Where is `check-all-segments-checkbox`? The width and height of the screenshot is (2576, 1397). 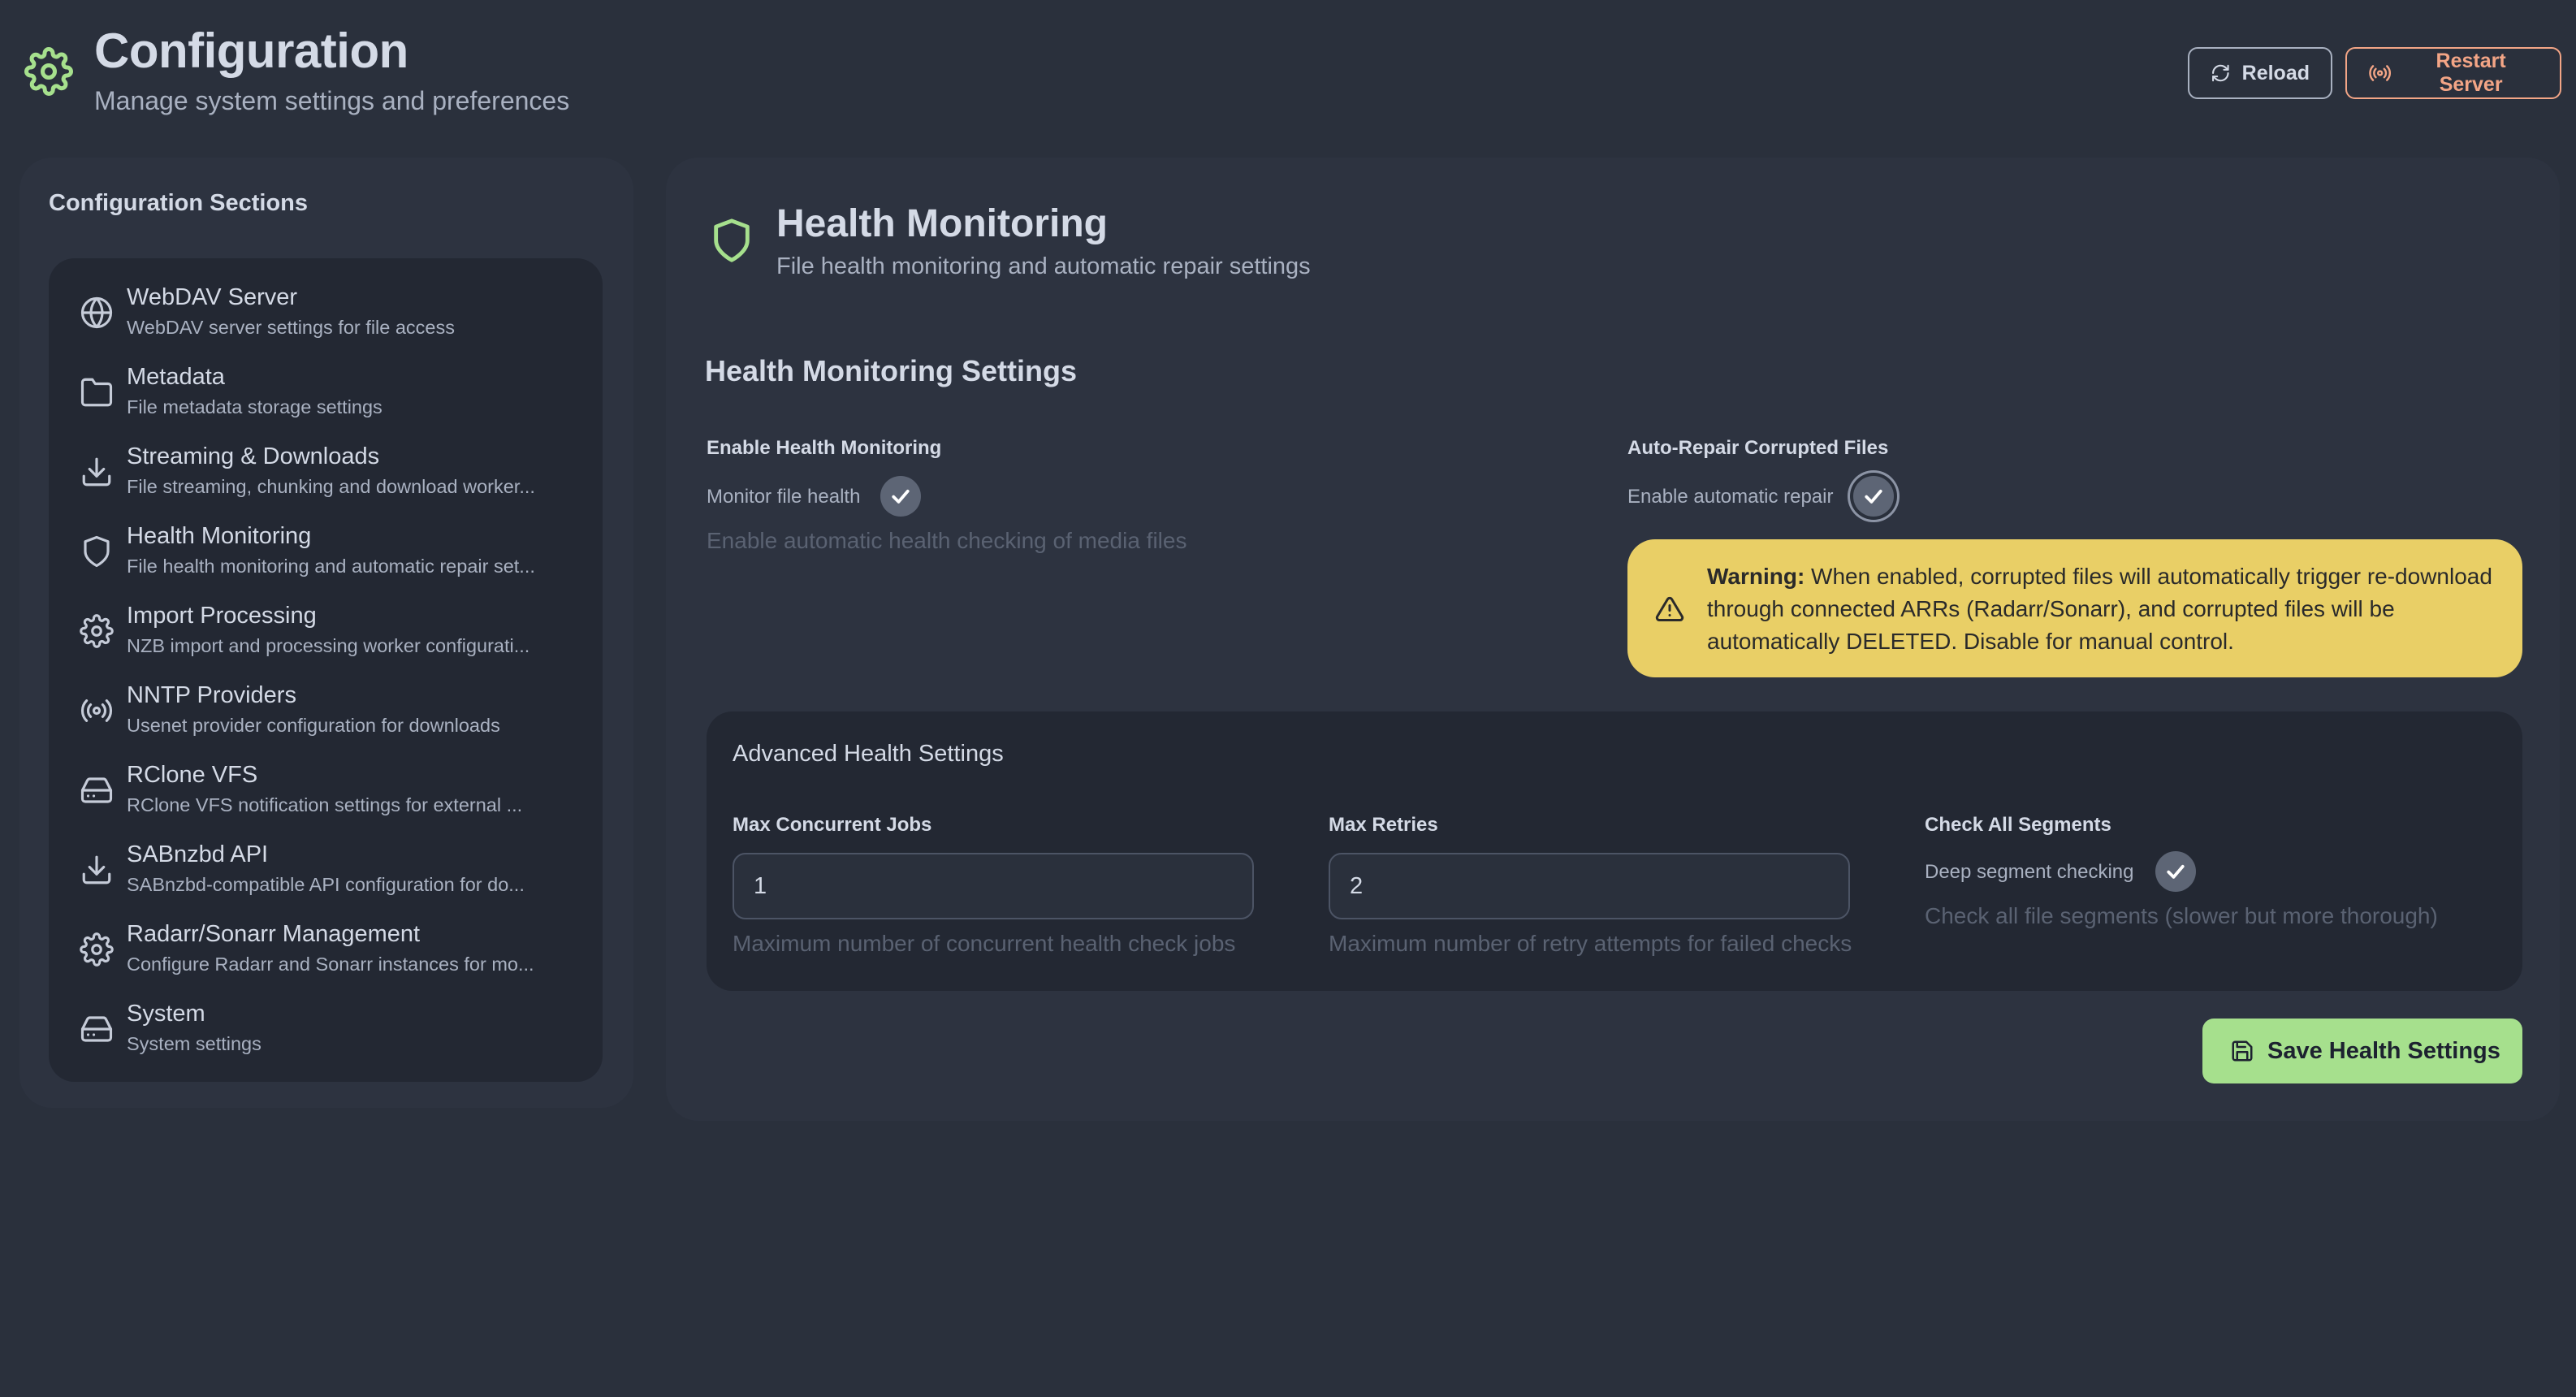 check-all-segments-checkbox is located at coordinates (2176, 872).